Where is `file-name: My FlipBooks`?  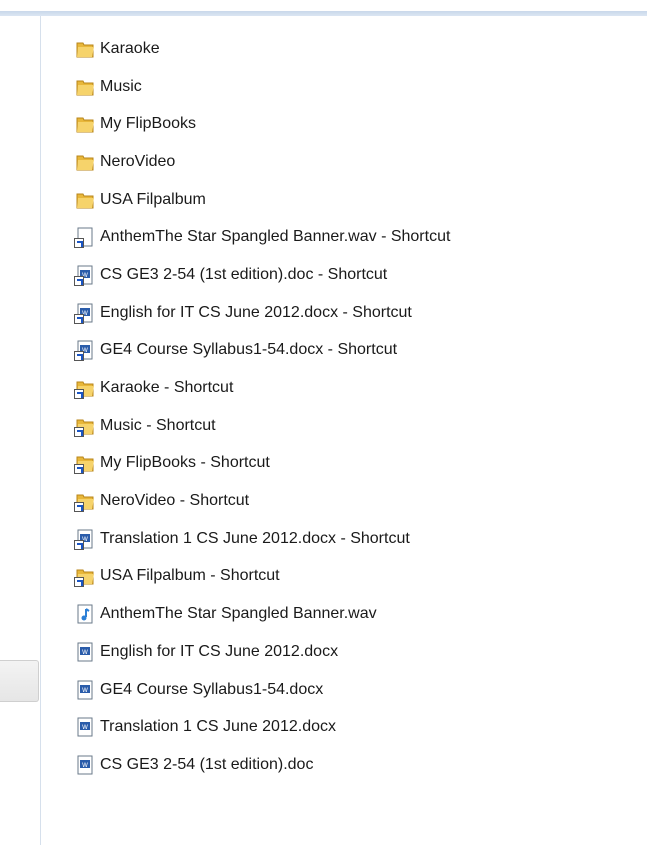 file-name: My FlipBooks is located at coordinates (148, 124).